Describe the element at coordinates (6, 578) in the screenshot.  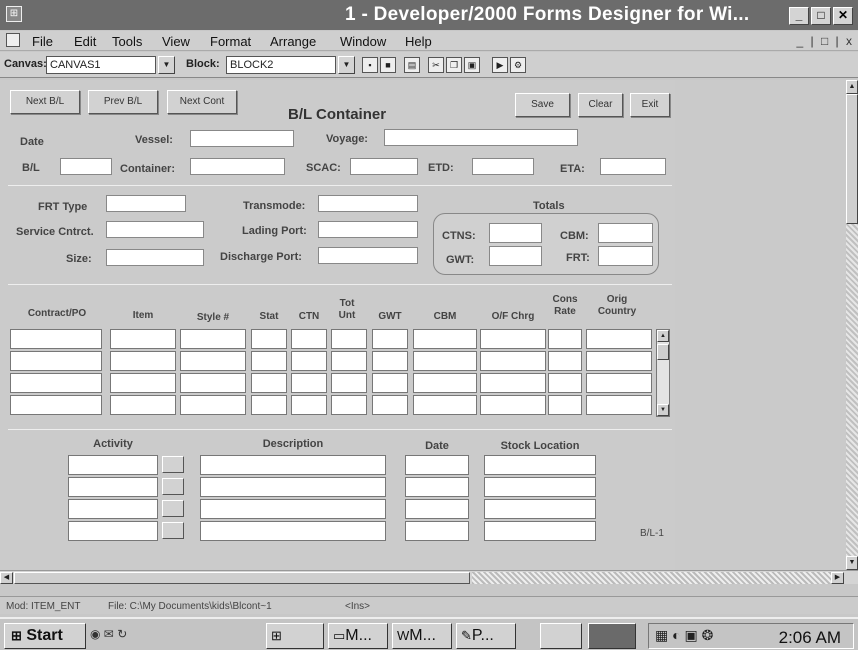
I see `scroll-left-icon: ◀` at that location.